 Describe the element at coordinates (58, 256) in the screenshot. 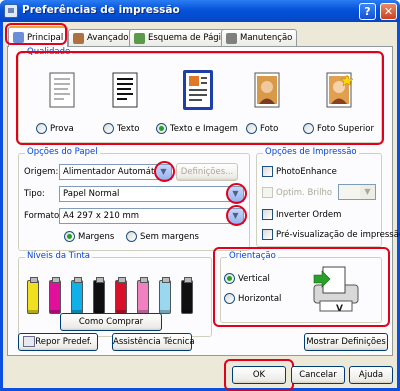

I see `ink-levels-label: Níveis da Tinta` at that location.